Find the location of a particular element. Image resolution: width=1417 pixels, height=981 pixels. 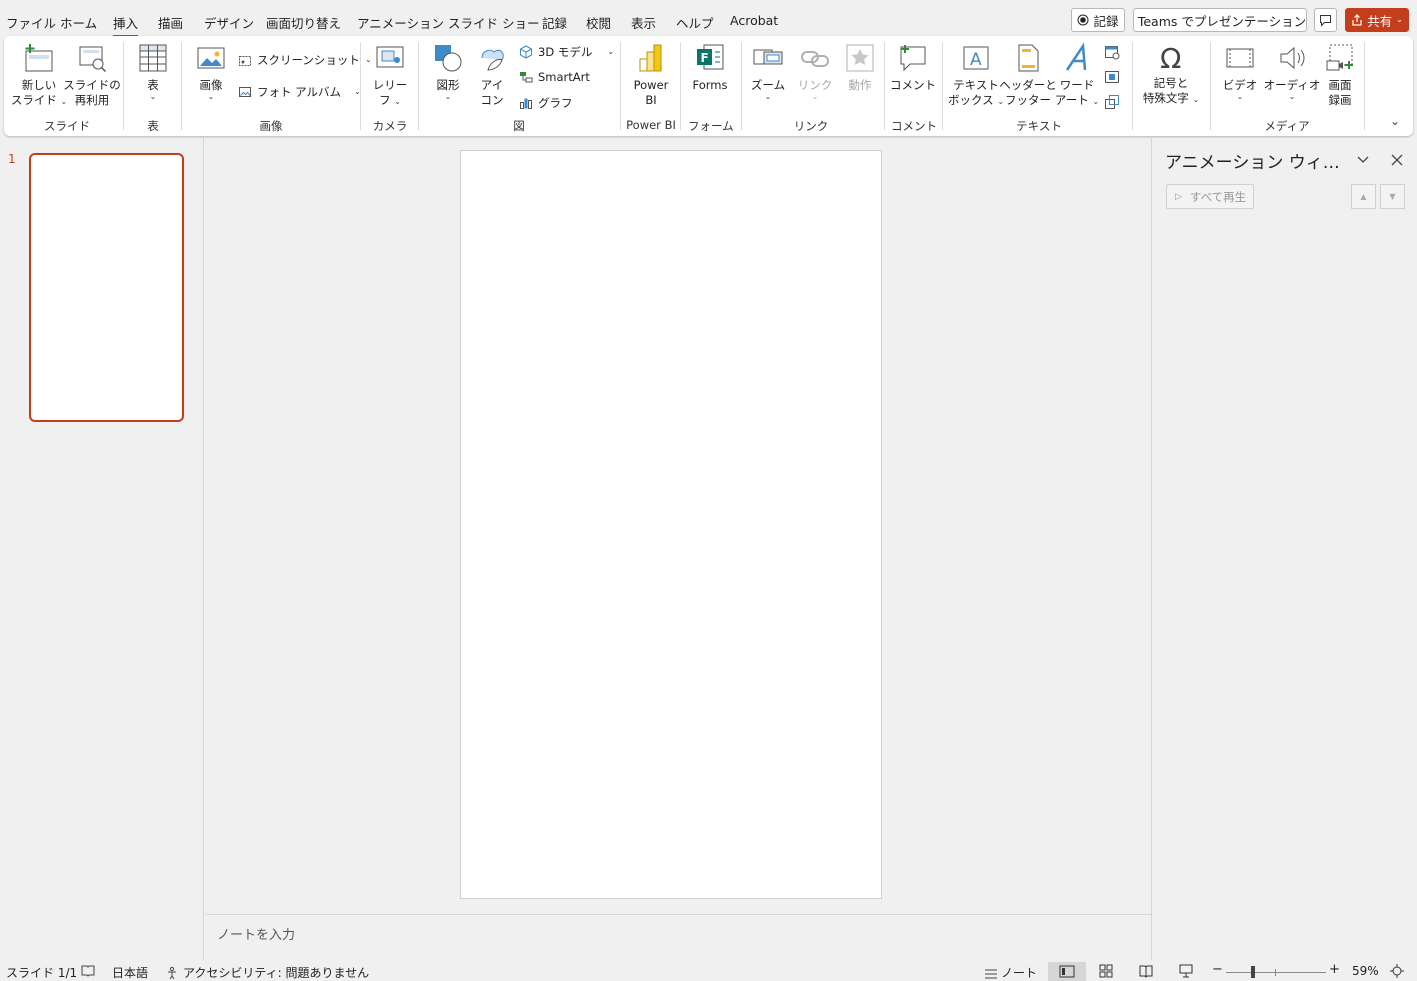

wordart-button: ワード アート ⌄ is located at coordinates (1077, 75).